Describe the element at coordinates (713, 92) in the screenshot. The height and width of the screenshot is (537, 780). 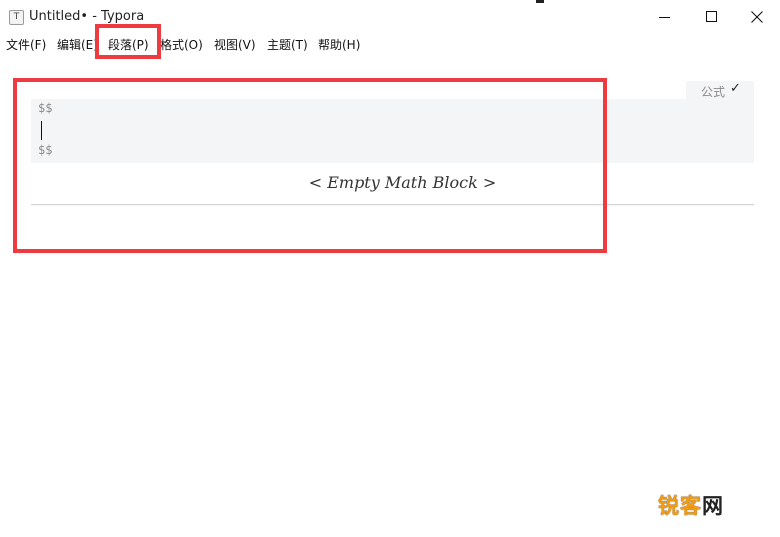
I see `math-block-label-text: 公式` at that location.